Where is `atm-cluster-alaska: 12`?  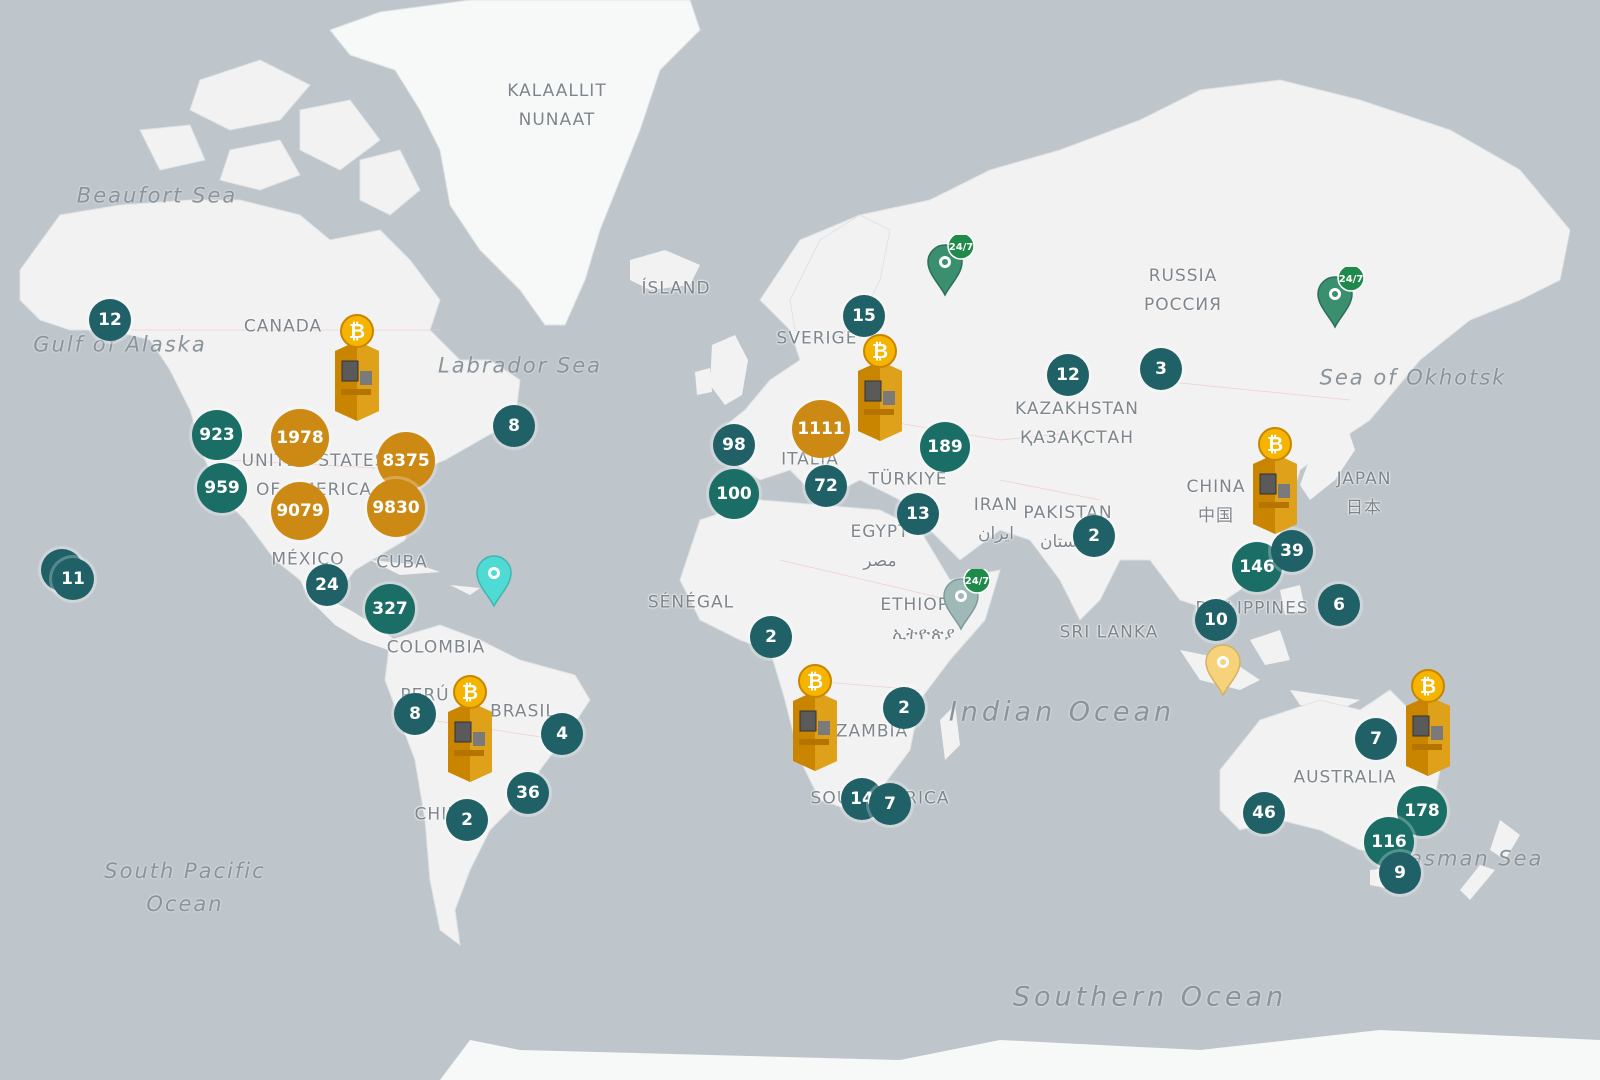 atm-cluster-alaska: 12 is located at coordinates (110, 320).